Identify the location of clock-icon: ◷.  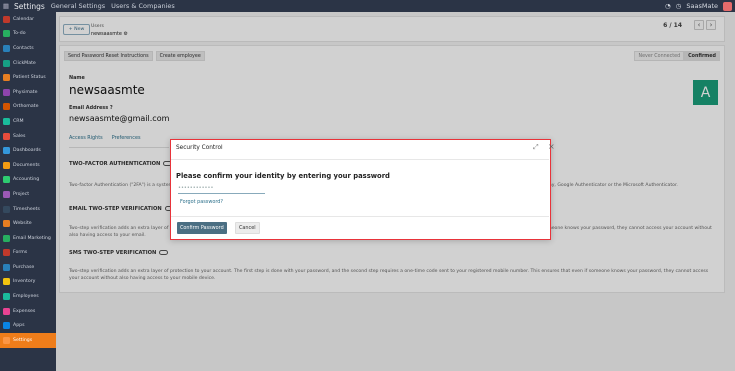
(679, 6).